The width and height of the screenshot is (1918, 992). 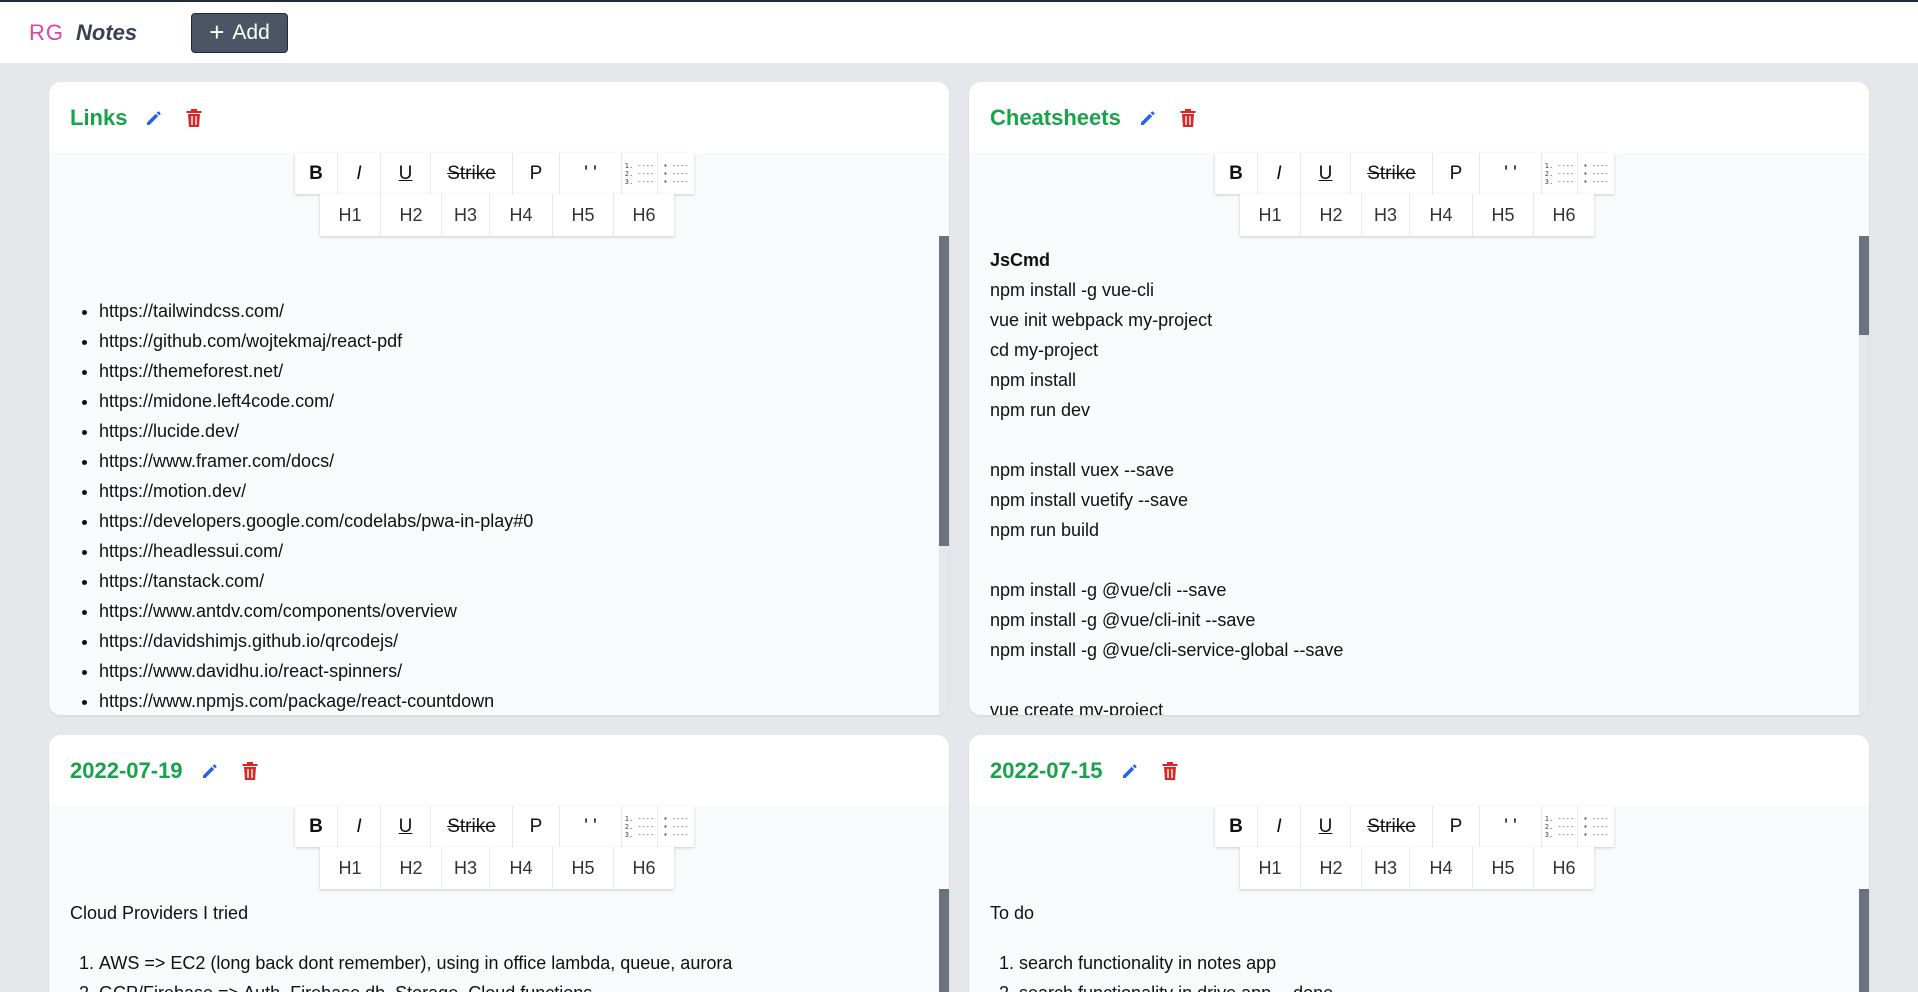 What do you see at coordinates (1419, 770) in the screenshot?
I see `note-header: 2022-07-15` at bounding box center [1419, 770].